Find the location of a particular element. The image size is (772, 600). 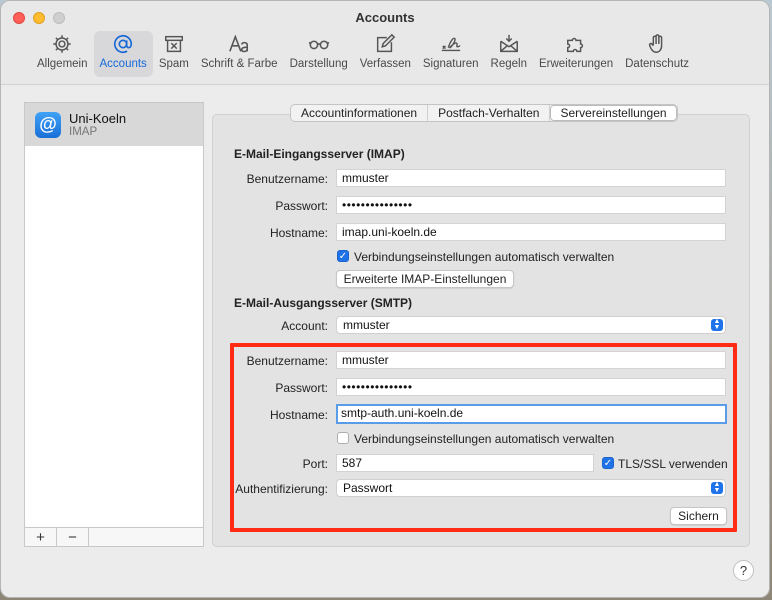

save-button: Sichern is located at coordinates (698, 516).